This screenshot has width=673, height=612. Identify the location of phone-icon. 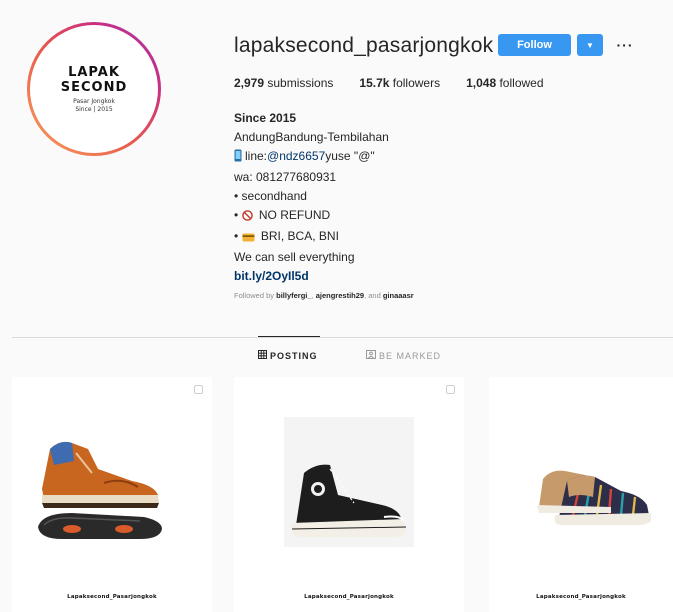
(238, 158).